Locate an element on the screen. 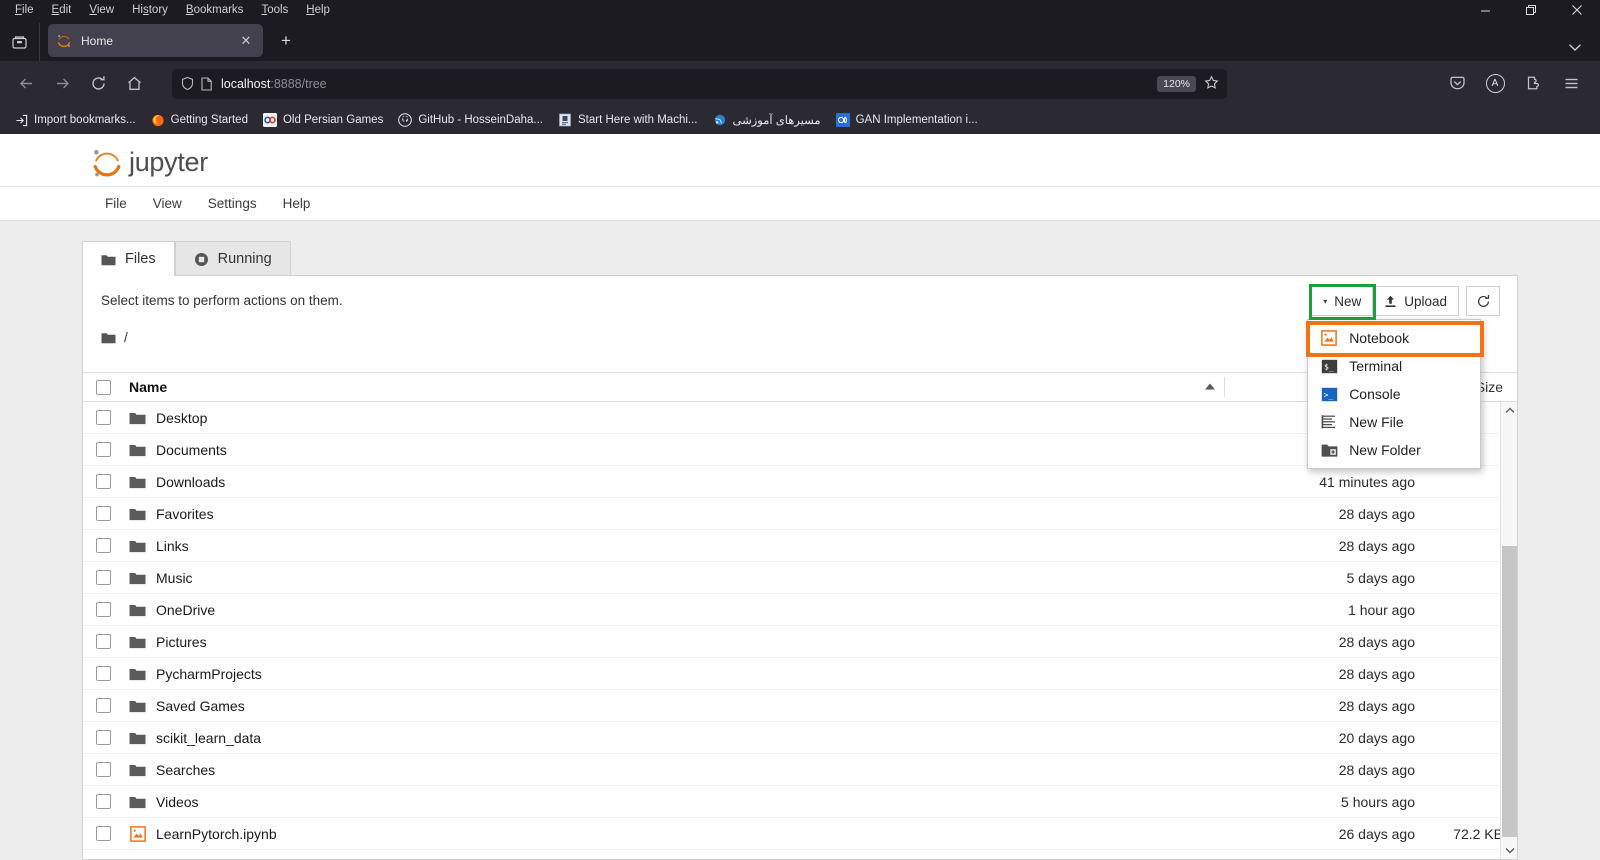 Image resolution: width=1600 pixels, height=860 pixels. menubar-item-file: File is located at coordinates (24, 10).